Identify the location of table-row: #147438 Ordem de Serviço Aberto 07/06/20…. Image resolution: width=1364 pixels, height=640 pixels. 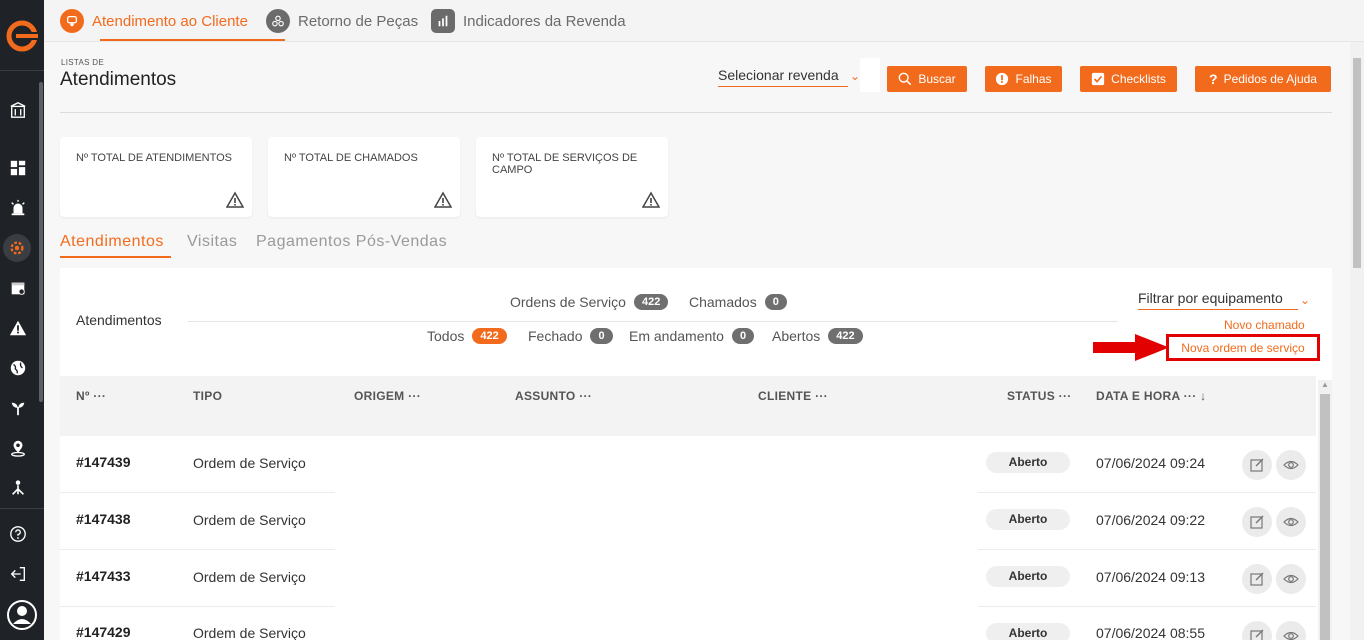
(688, 521).